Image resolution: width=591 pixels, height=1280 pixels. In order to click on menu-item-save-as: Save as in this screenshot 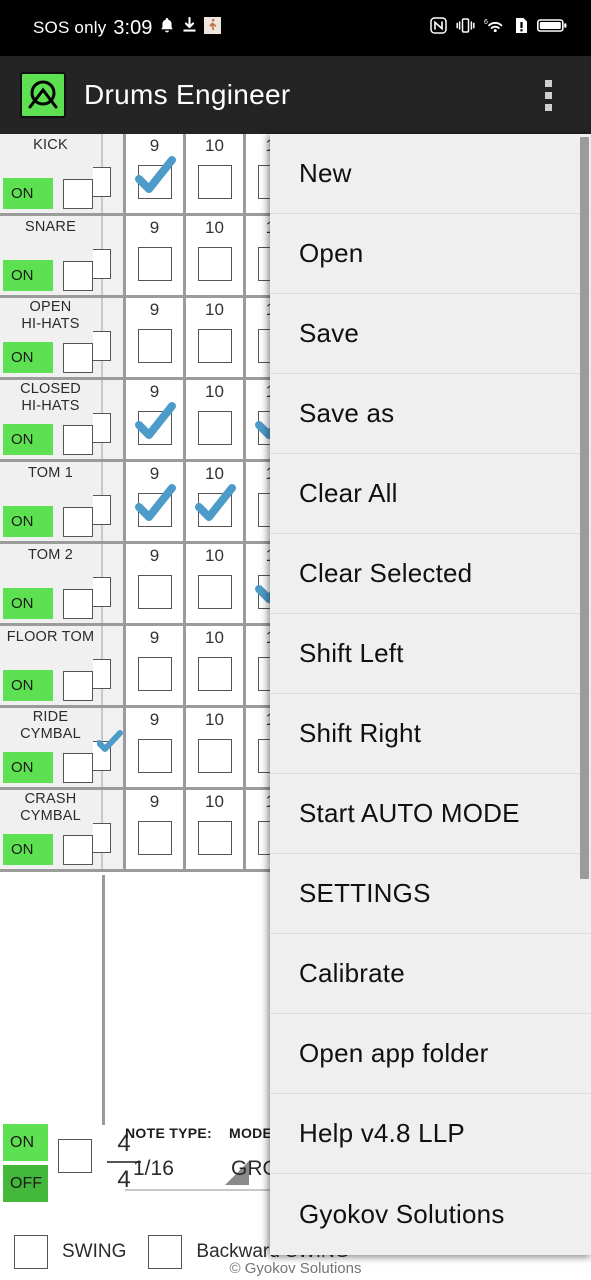, I will do `click(430, 414)`.